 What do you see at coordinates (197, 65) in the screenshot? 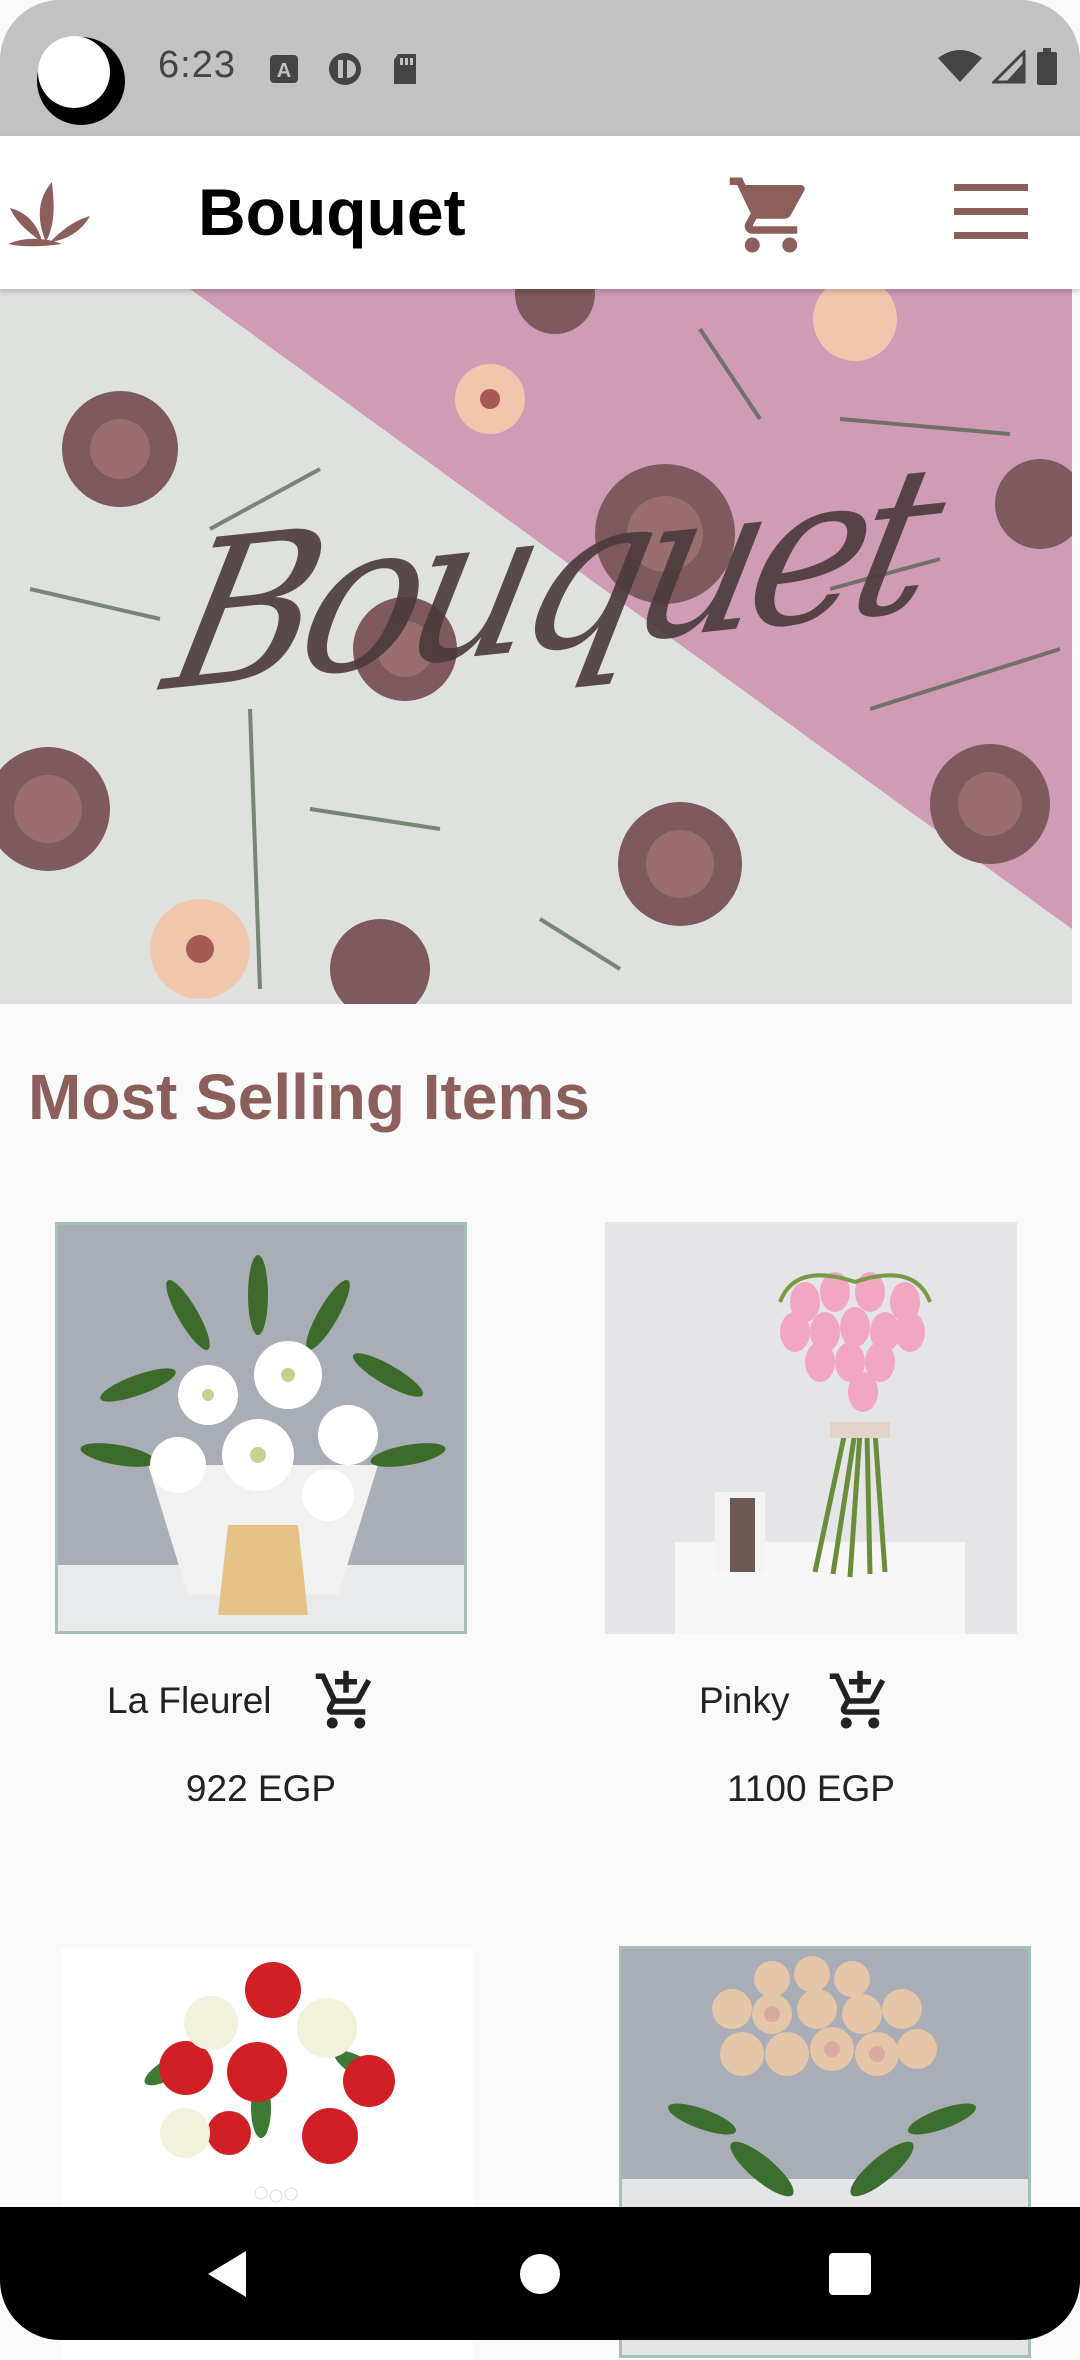
I see `status-time: 6:23` at bounding box center [197, 65].